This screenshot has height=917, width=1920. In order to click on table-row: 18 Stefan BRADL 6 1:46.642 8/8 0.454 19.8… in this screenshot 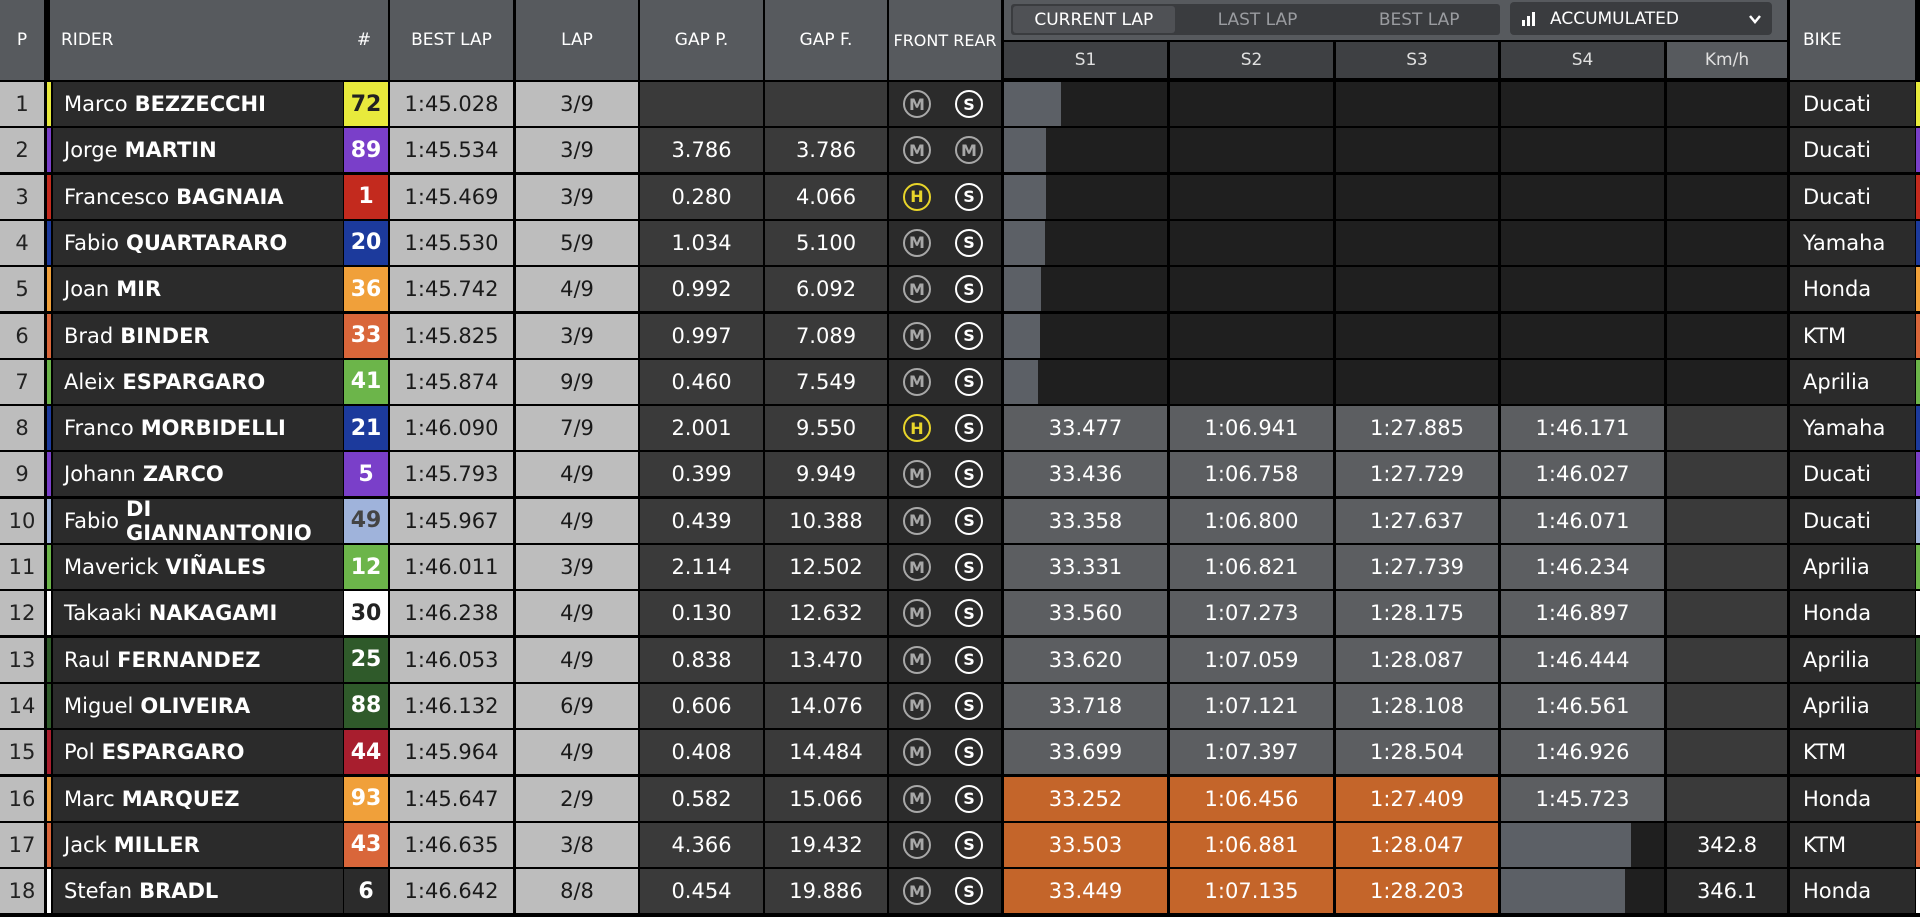, I will do `click(960, 891)`.